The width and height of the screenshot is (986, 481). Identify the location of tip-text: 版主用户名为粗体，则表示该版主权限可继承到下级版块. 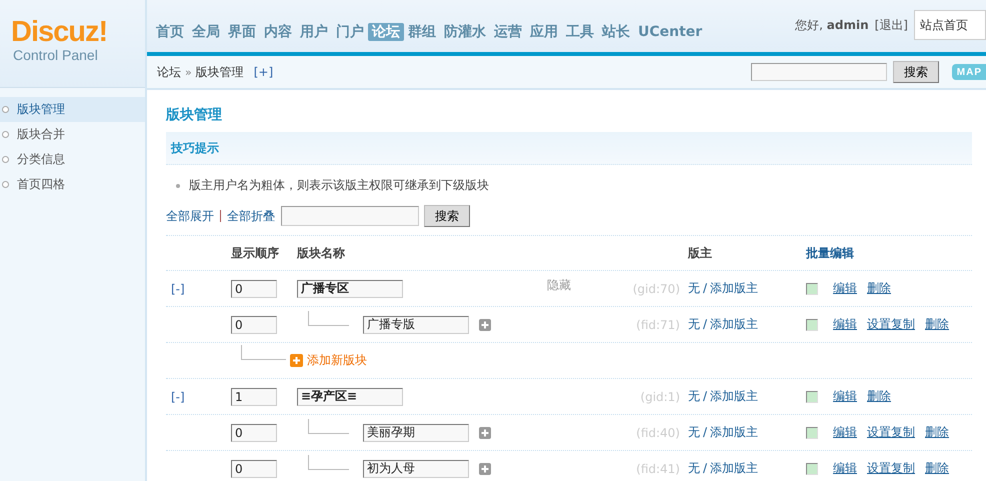
(339, 185).